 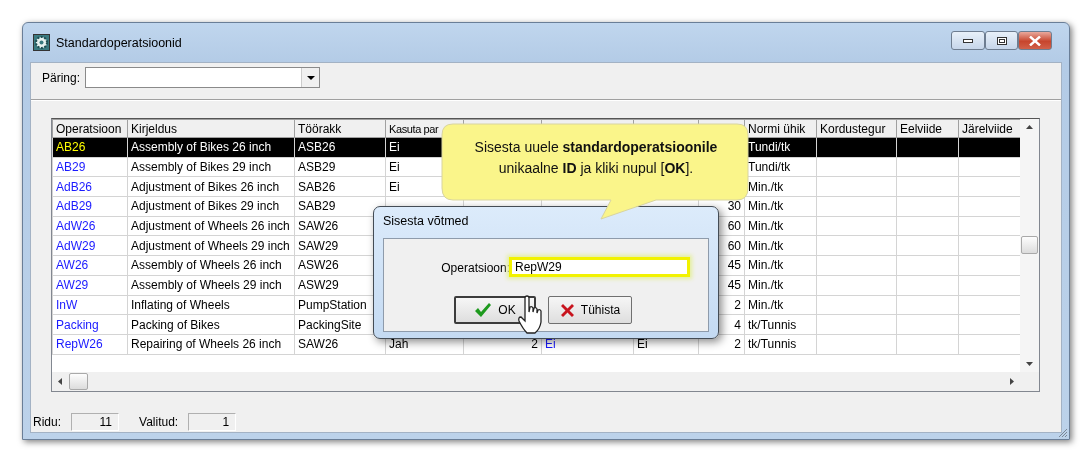 What do you see at coordinates (567, 310) in the screenshot?
I see `cross-icon` at bounding box center [567, 310].